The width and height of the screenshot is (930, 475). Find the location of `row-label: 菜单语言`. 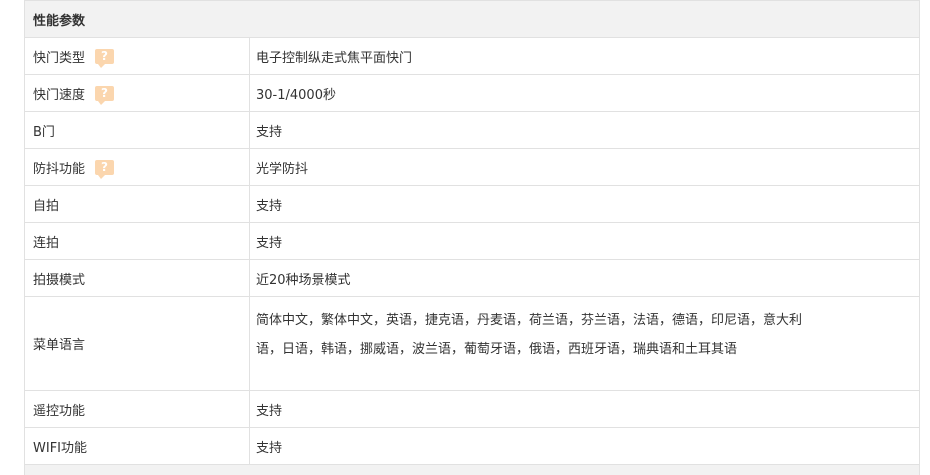

row-label: 菜单语言 is located at coordinates (137, 343).